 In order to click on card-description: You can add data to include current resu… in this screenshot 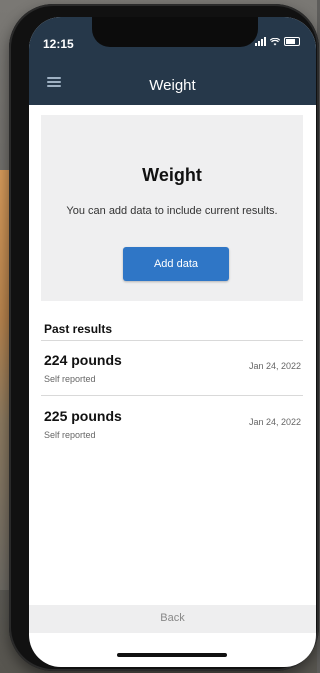, I will do `click(172, 211)`.